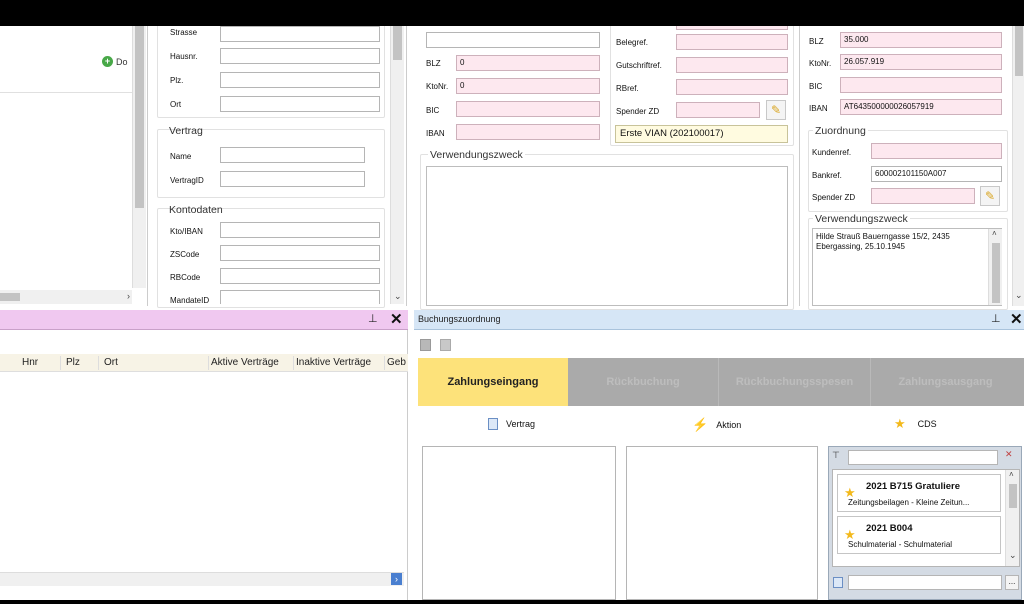  What do you see at coordinates (300, 253) in the screenshot?
I see `zs-code-input` at bounding box center [300, 253].